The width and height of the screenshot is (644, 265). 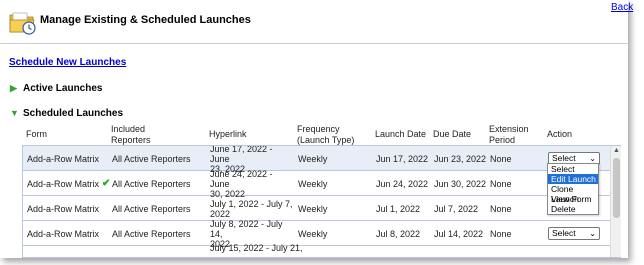 I want to click on scroll-up-arrow-icon: ▲, so click(x=616, y=150).